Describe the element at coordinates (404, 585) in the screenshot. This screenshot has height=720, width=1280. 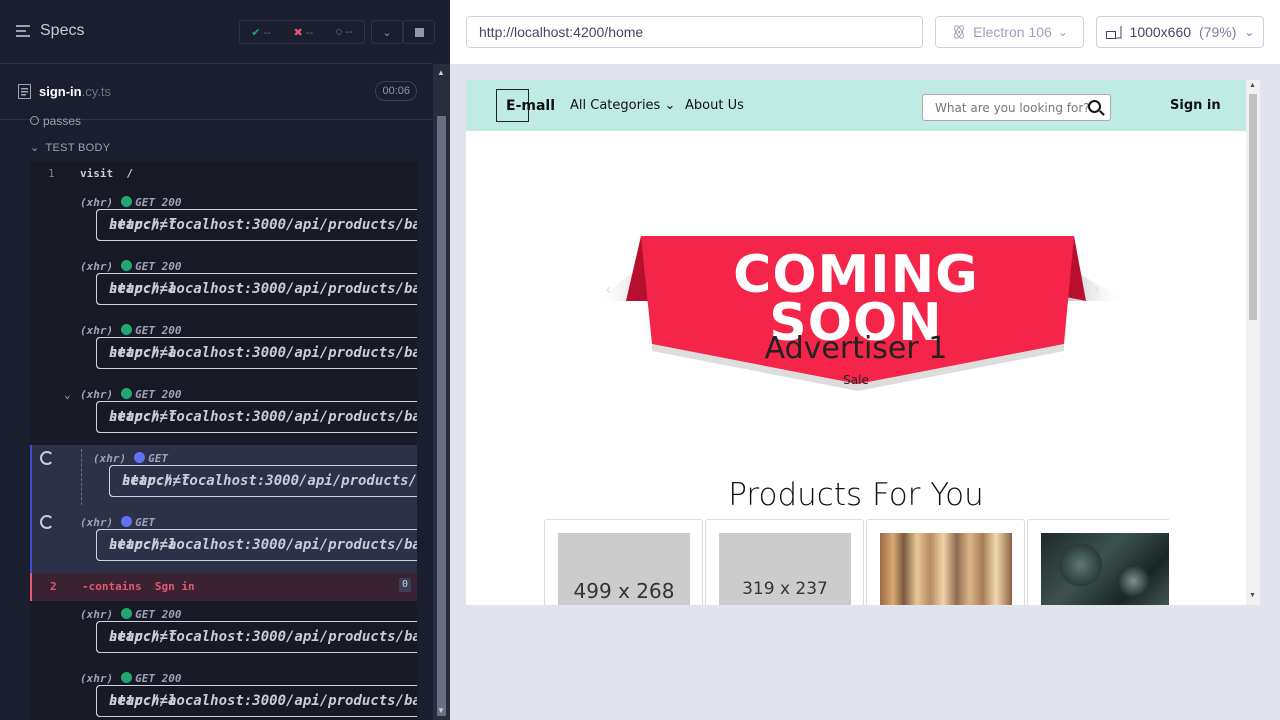
I see `element-count-badge: 0` at that location.